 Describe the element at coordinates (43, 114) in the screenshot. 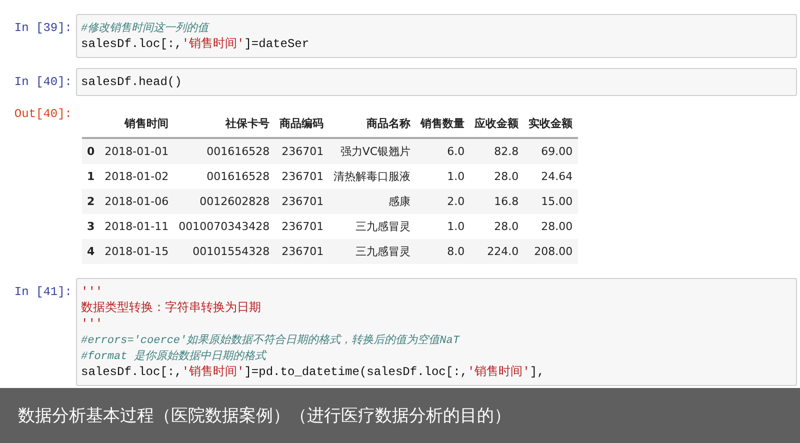

I see `output-prompt: Out[40]:` at that location.